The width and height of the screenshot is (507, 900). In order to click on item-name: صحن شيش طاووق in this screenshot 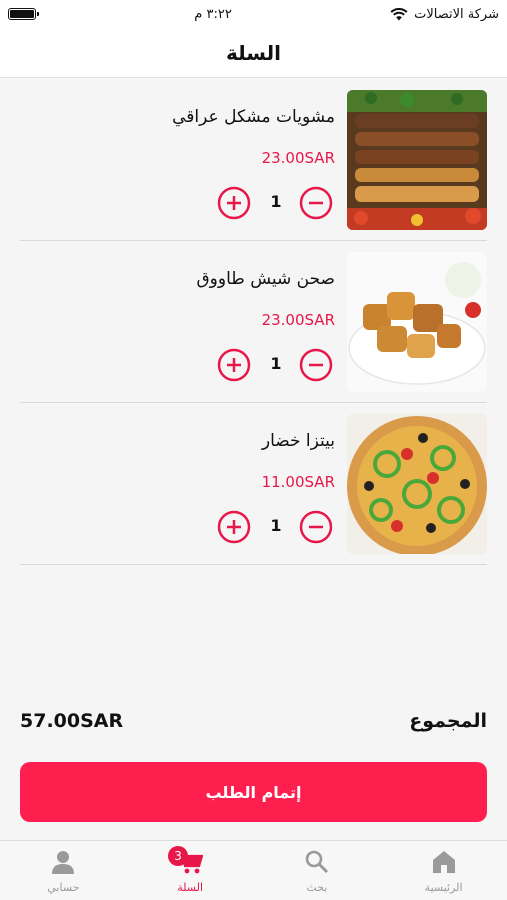, I will do `click(265, 279)`.